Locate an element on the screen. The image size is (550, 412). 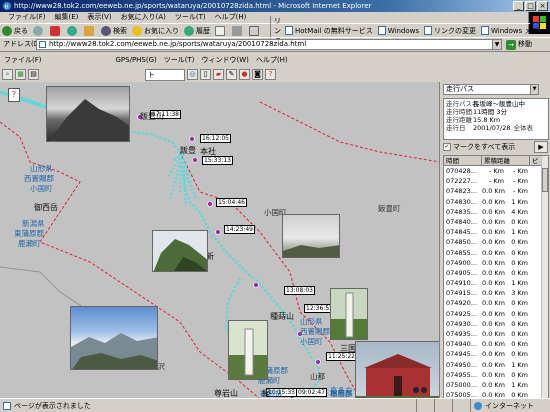
table-row: 074930...0.0 Km0 Km- is located at coordinates (496, 324).